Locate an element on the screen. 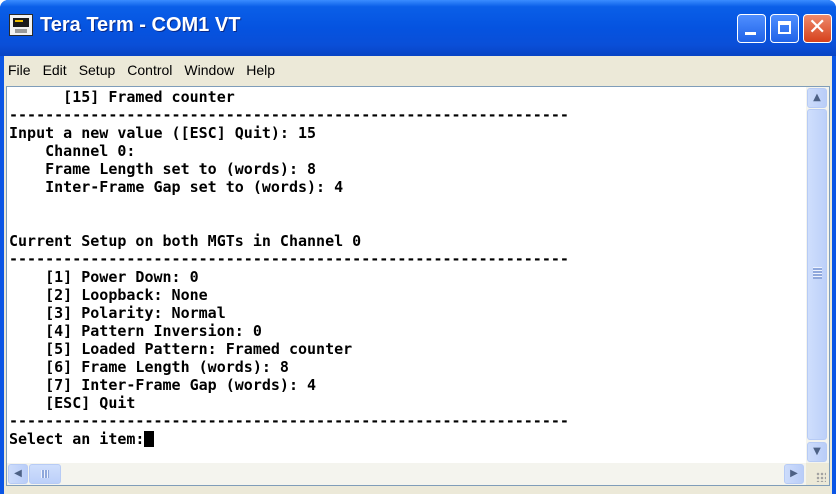 The height and width of the screenshot is (494, 836). chevron-up-icon: ▲ is located at coordinates (817, 97).